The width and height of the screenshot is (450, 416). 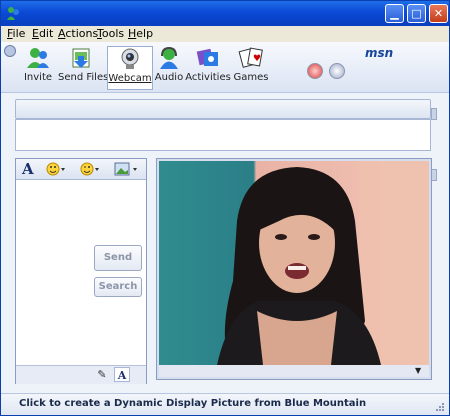 I want to click on input-mode-tabs: ✎ A, so click(x=81, y=374).